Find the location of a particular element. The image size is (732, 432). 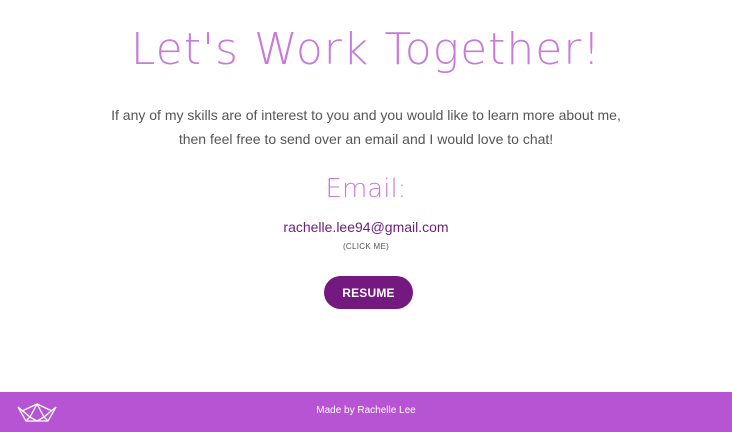

resume-button: RESUME is located at coordinates (368, 292).